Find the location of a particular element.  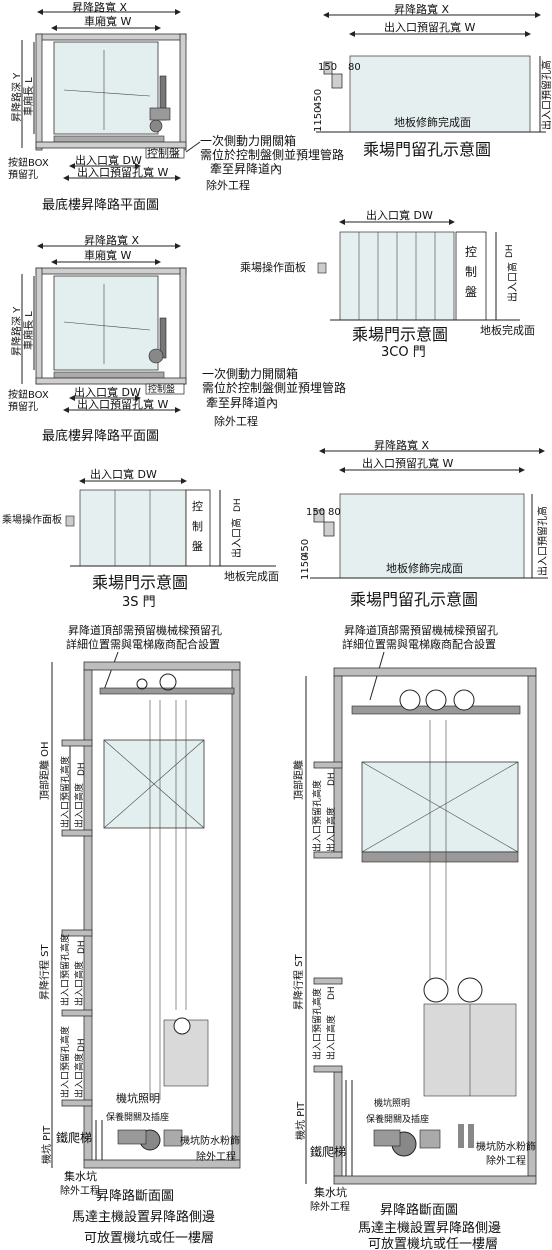

3s-subtitle: 3S 門 is located at coordinates (139, 602).